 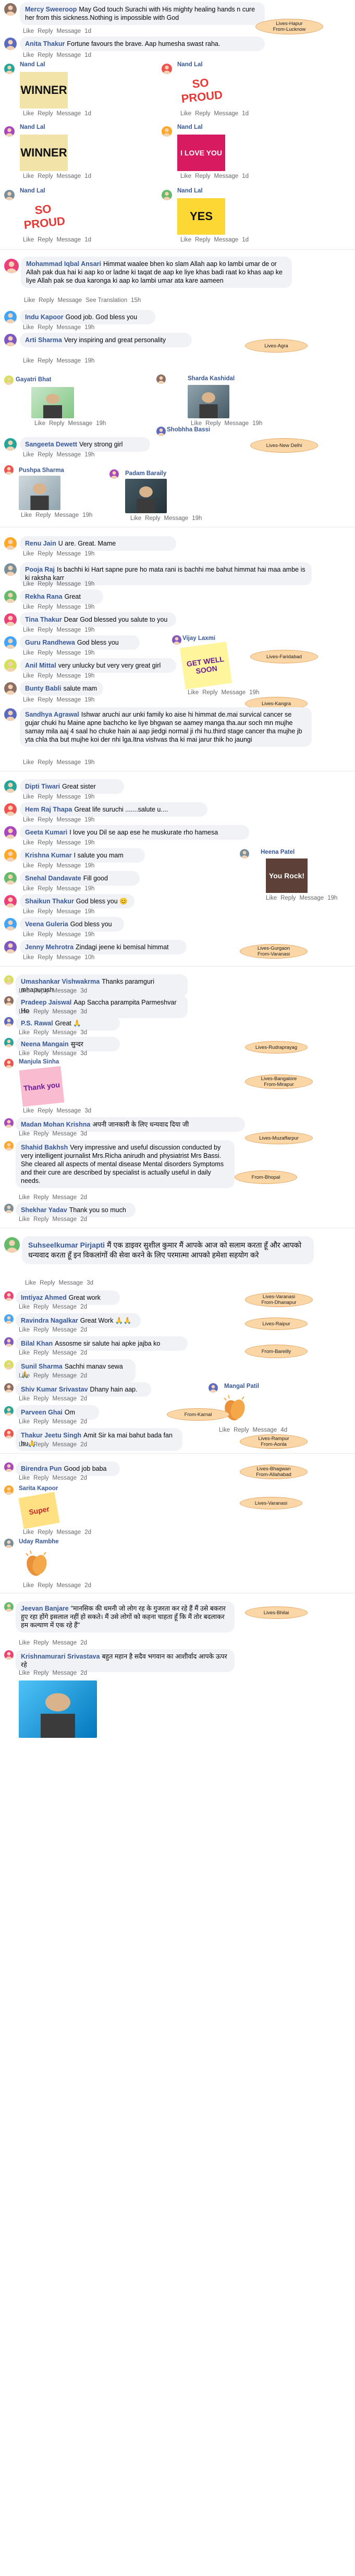 What do you see at coordinates (44, 596) in the screenshot?
I see `commenter-name: Rekha Rana` at bounding box center [44, 596].